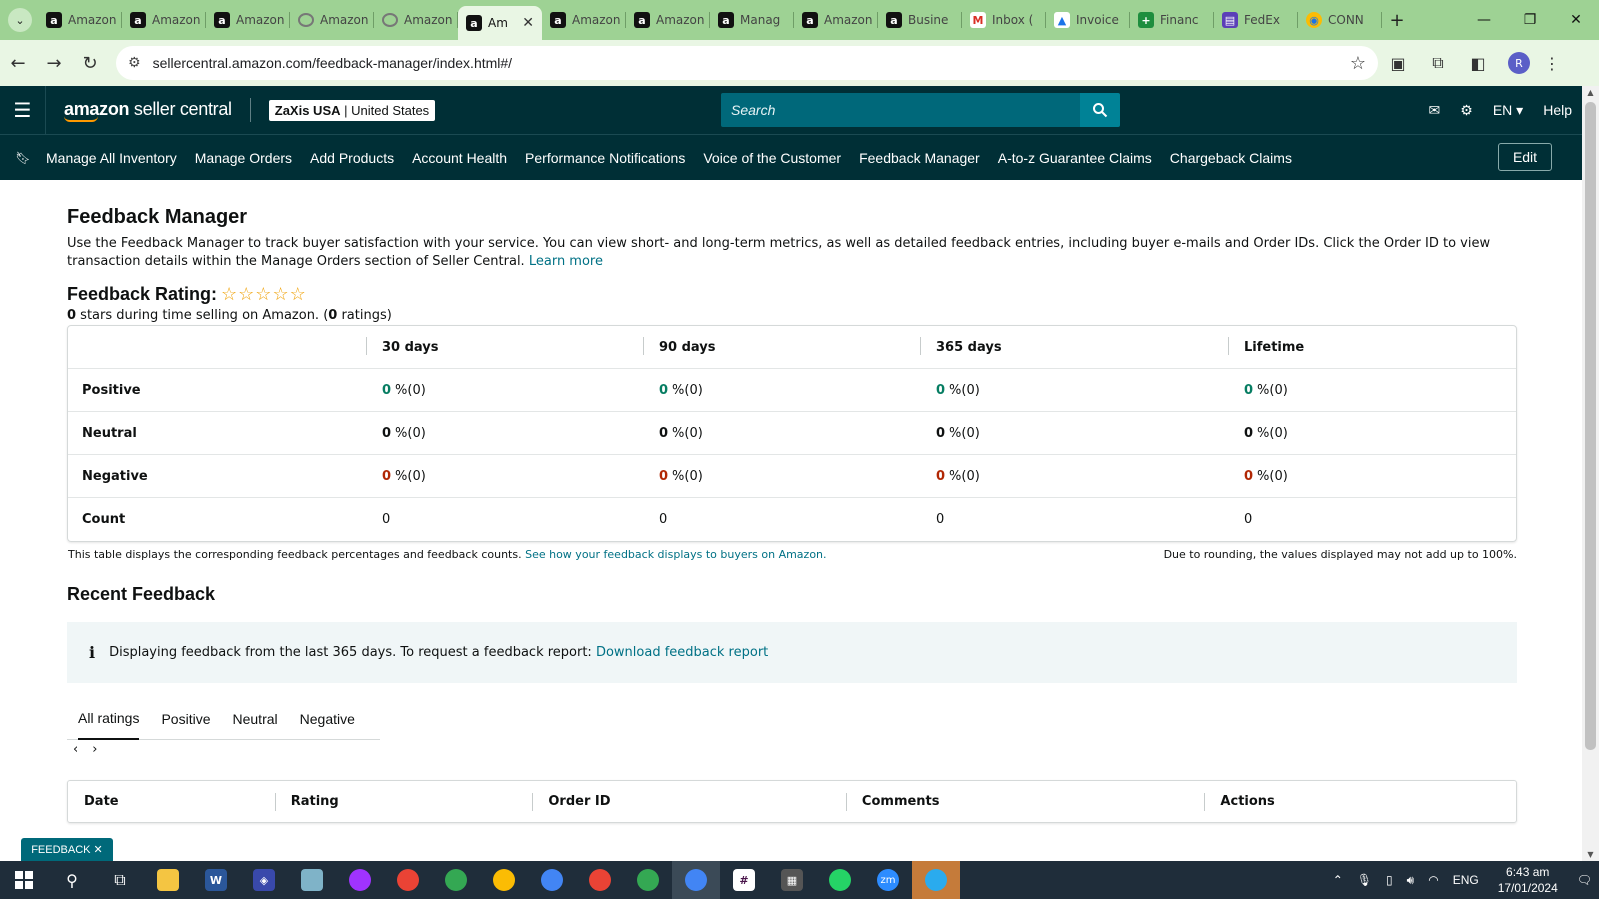  I want to click on tab-negative: Negative, so click(327, 719).